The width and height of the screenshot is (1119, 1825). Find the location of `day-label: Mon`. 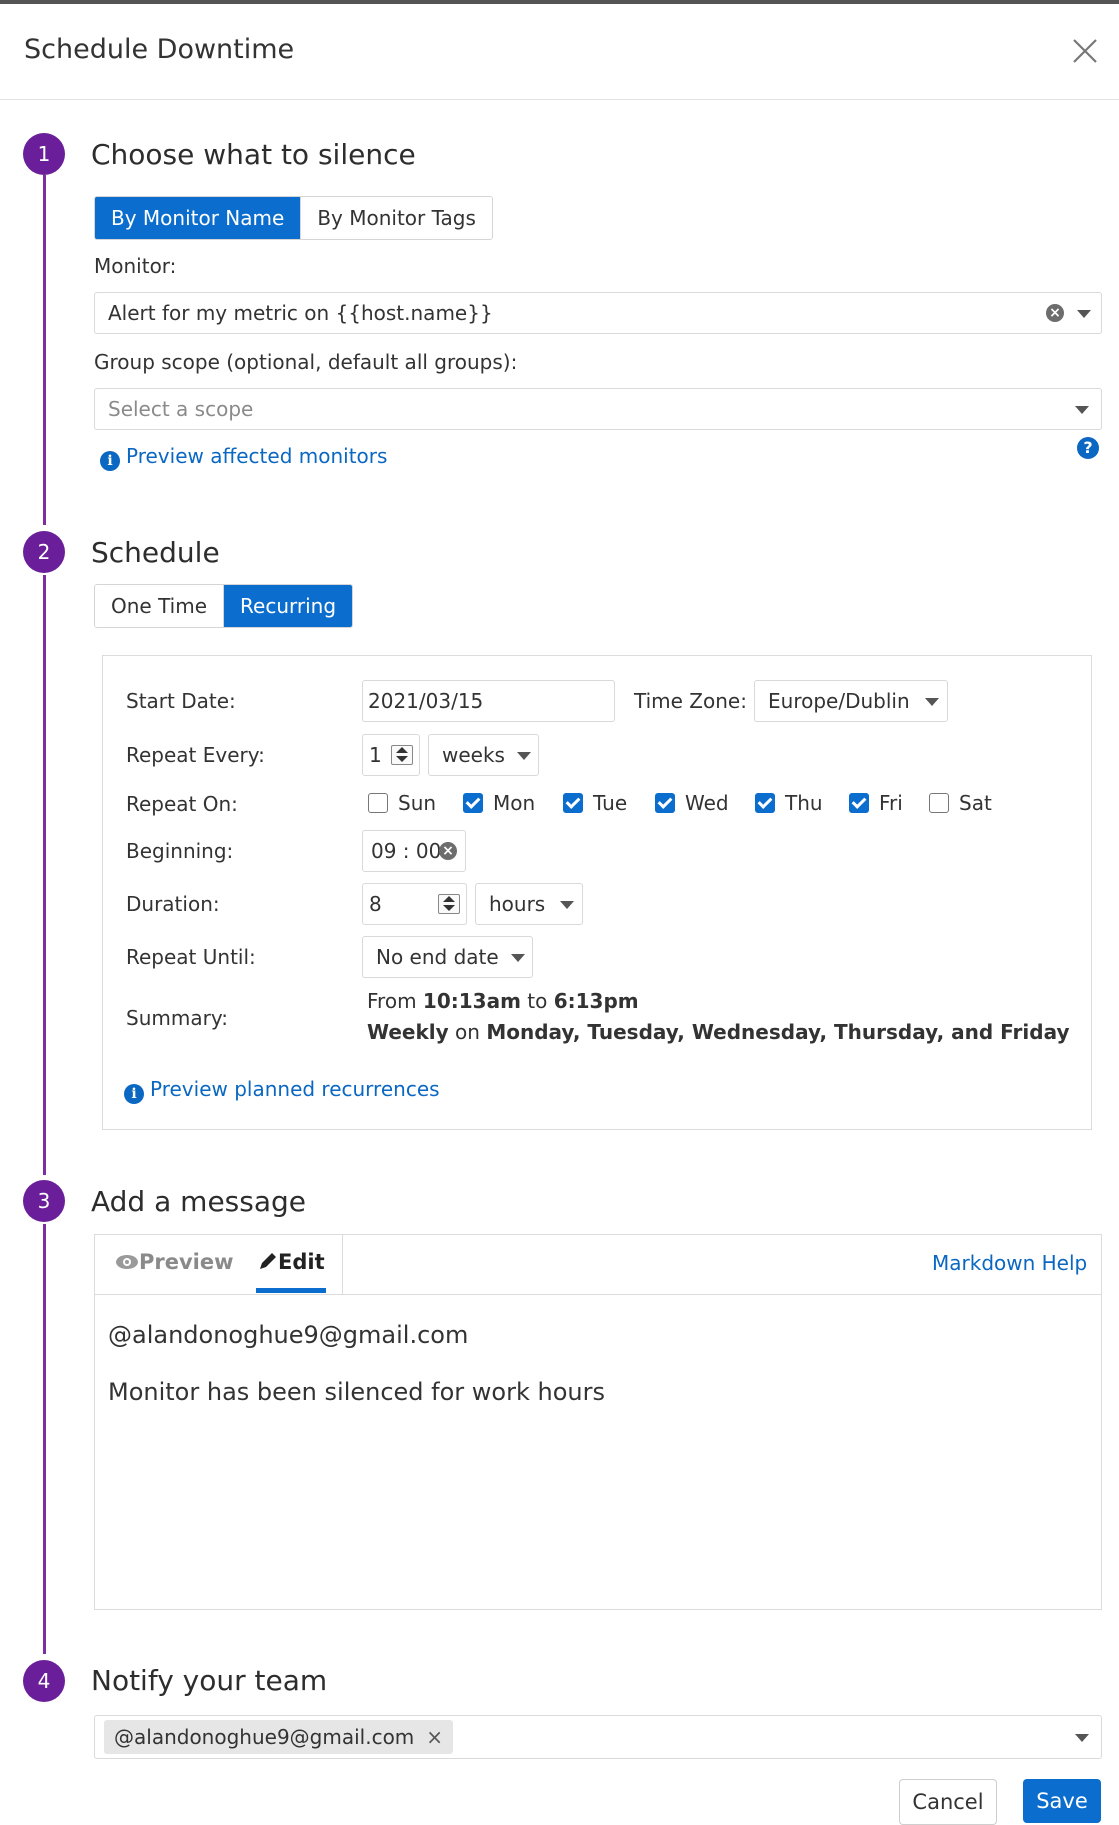

day-label: Mon is located at coordinates (514, 803).